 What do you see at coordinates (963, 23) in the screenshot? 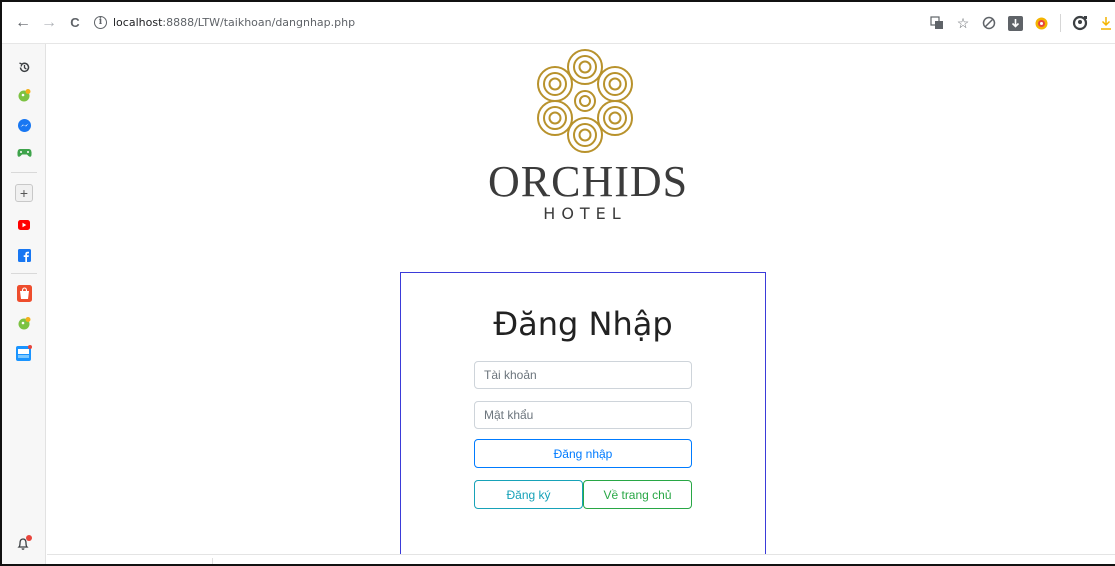
I see `star-icon: ☆` at bounding box center [963, 23].